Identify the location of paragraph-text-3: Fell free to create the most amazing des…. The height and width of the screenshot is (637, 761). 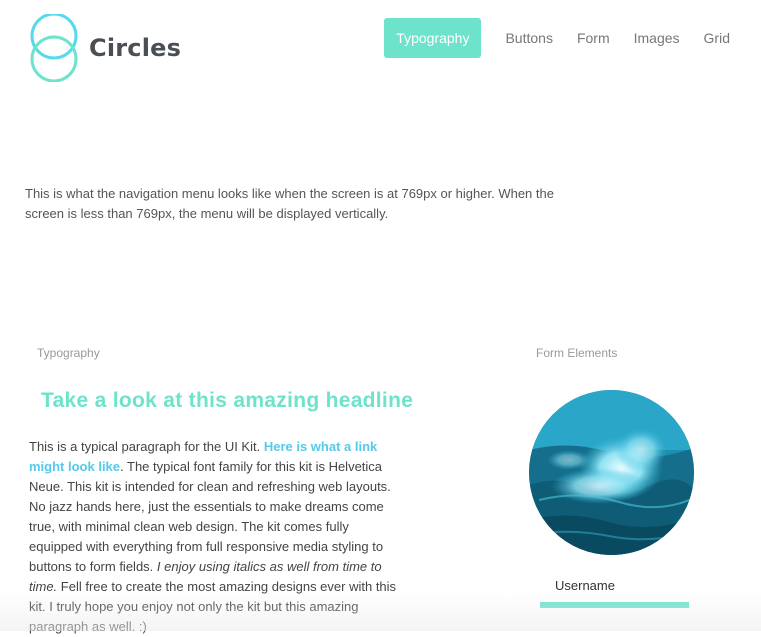
(213, 606).